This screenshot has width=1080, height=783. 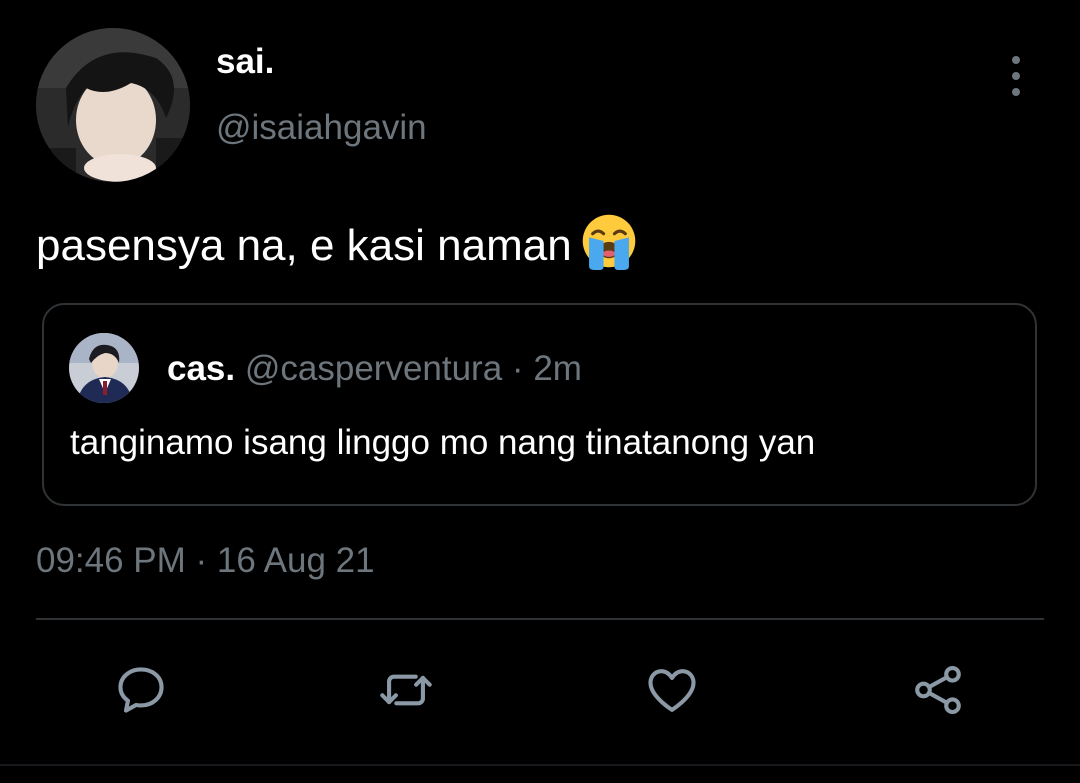 I want to click on avatar-photo, so click(x=113, y=105).